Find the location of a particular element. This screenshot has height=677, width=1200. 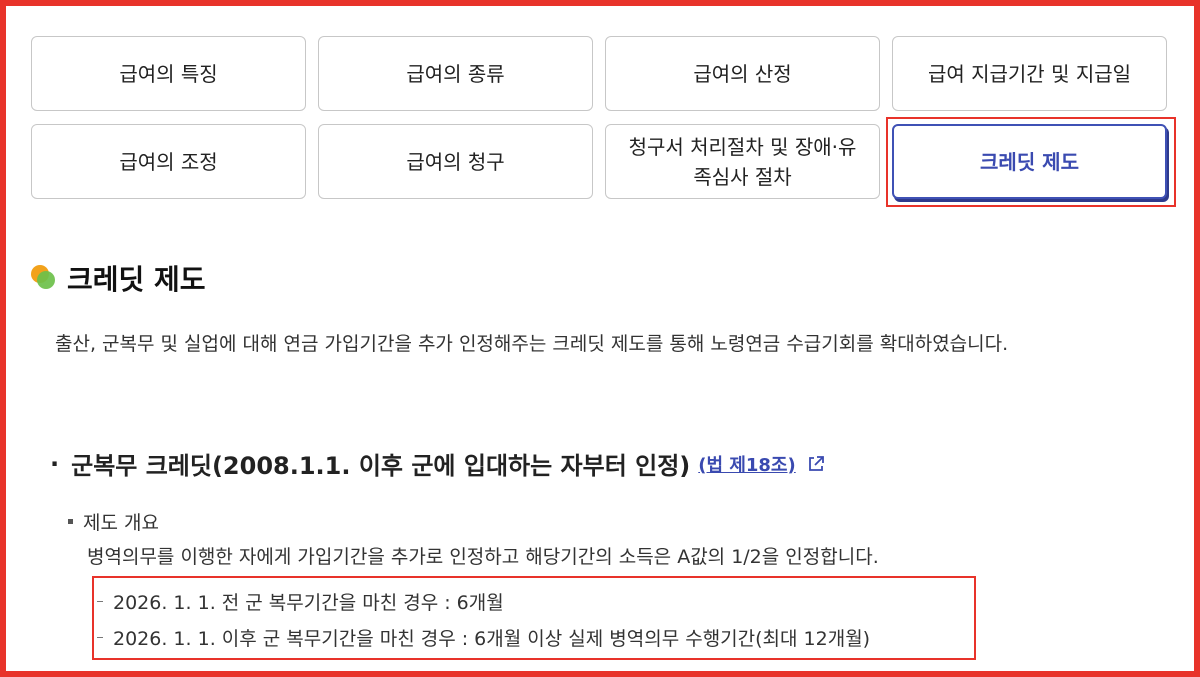

tab-benefit-types: 급여의 종류 is located at coordinates (455, 73).